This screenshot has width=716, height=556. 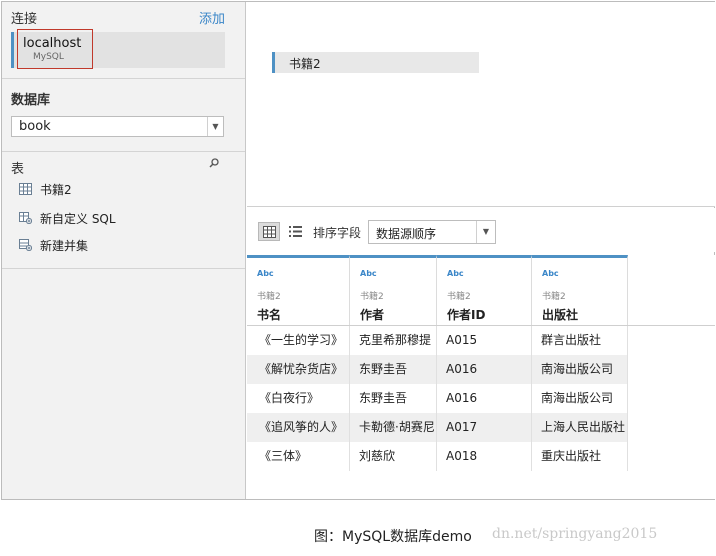 I want to click on table-cell: 克里希那穆提, so click(x=393, y=340).